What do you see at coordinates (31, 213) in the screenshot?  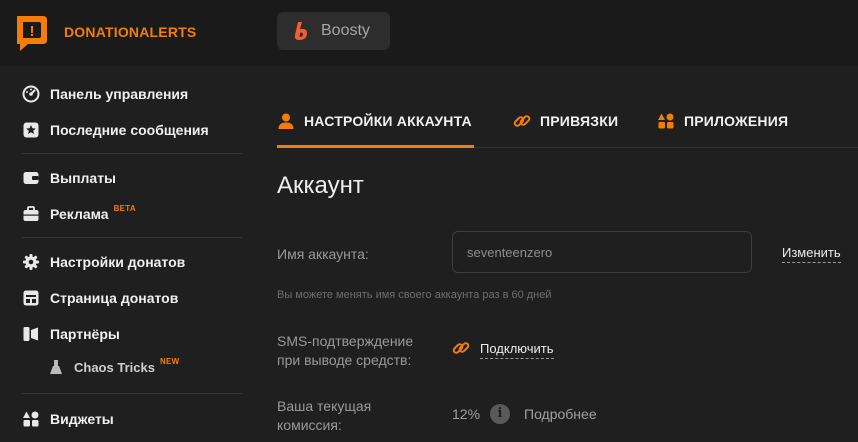 I see `briefcase-icon` at bounding box center [31, 213].